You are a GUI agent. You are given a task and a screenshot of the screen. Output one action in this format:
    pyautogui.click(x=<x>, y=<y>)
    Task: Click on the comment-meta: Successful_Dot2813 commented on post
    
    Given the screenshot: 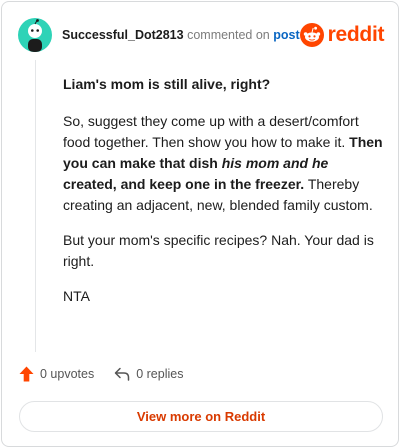 What is the action you would take?
    pyautogui.click(x=181, y=35)
    